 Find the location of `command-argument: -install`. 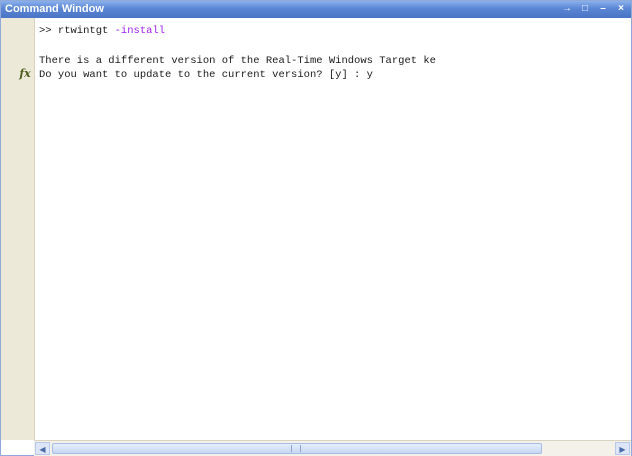

command-argument: -install is located at coordinates (137, 31).